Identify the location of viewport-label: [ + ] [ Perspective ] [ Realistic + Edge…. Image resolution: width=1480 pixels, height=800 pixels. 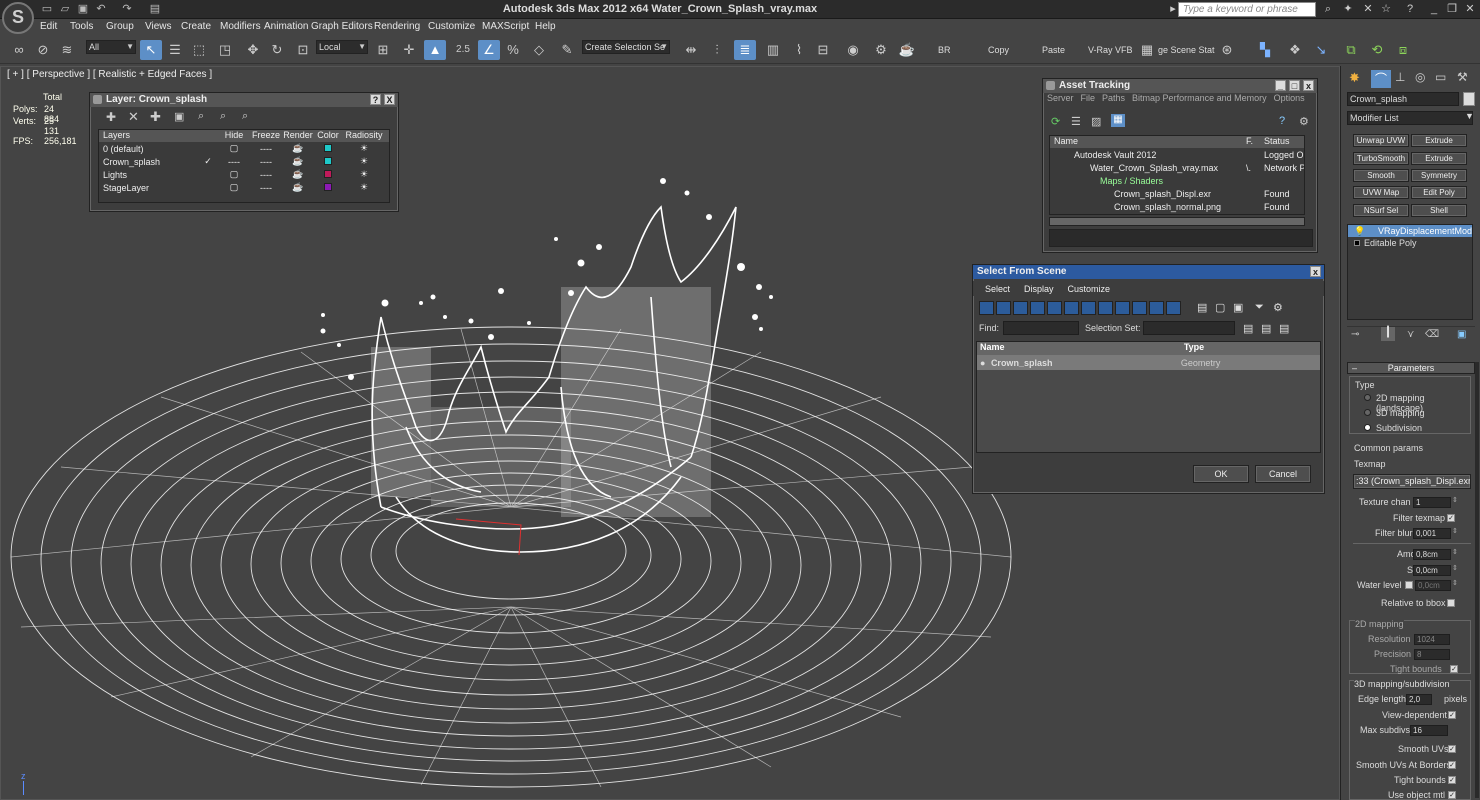
(109, 74).